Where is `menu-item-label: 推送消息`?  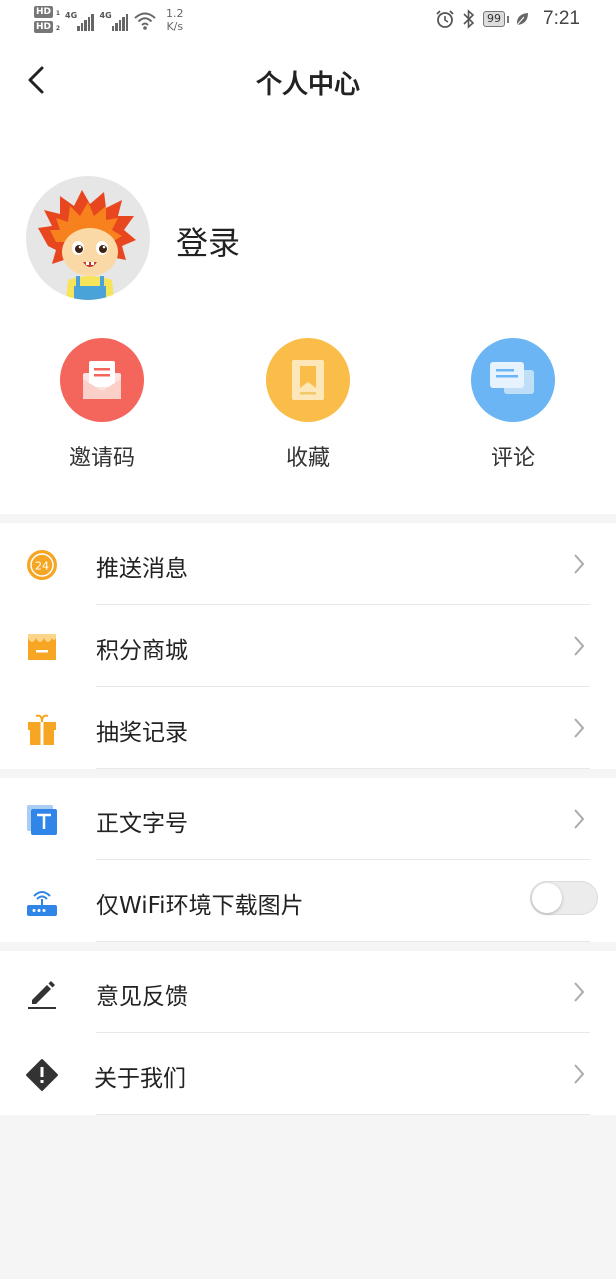 menu-item-label: 推送消息 is located at coordinates (142, 569).